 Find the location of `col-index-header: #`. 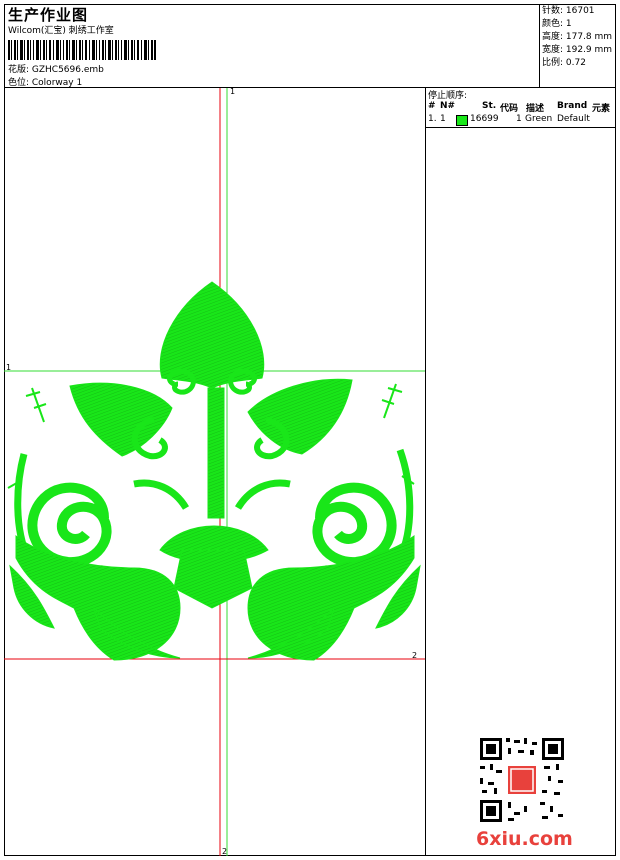

col-index-header: # is located at coordinates (432, 106).